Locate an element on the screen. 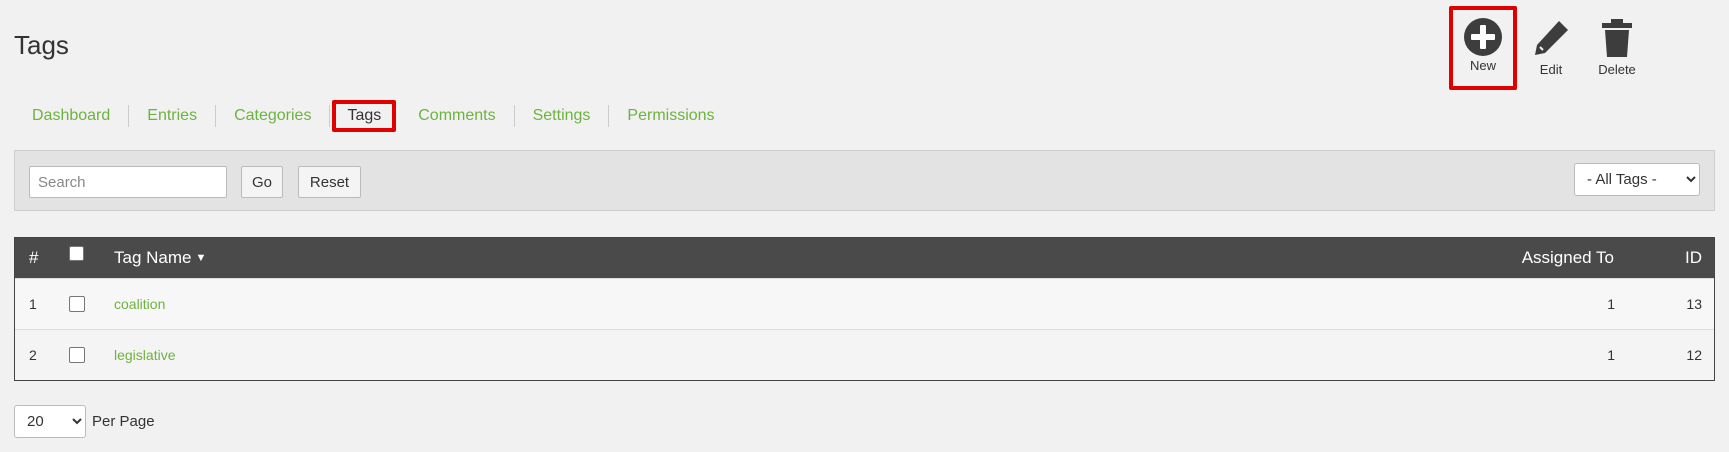 Image resolution: width=1729 pixels, height=452 pixels. sort-down-icon: ▼ is located at coordinates (201, 258).